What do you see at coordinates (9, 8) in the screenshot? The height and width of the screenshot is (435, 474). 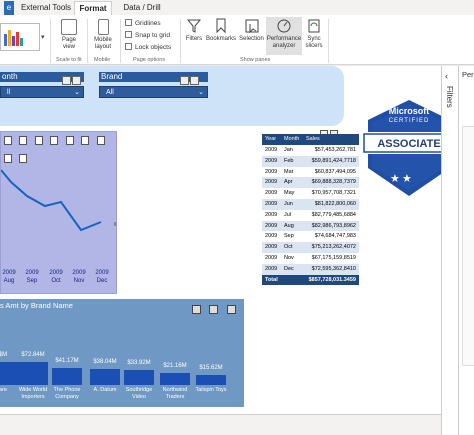 I see `tab-partial: e` at bounding box center [9, 8].